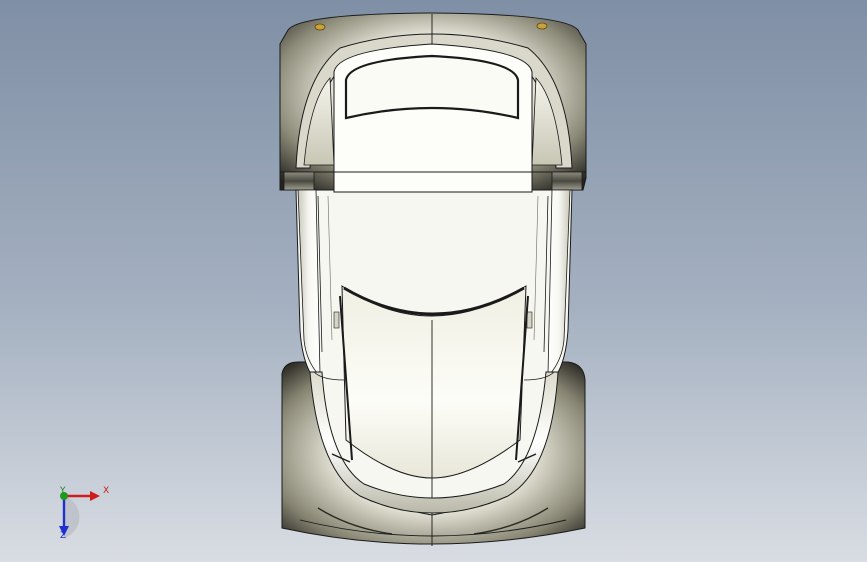 This screenshot has width=867, height=562. I want to click on z-axis-label: Z, so click(63, 536).